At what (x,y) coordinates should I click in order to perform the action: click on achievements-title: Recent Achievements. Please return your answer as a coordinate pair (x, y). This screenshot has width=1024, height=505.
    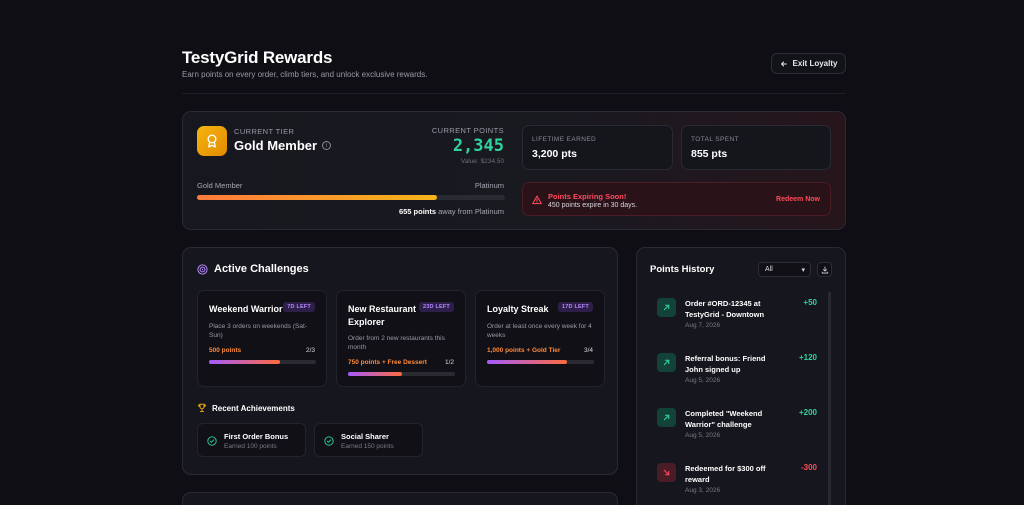
    Looking at the image, I should click on (246, 408).